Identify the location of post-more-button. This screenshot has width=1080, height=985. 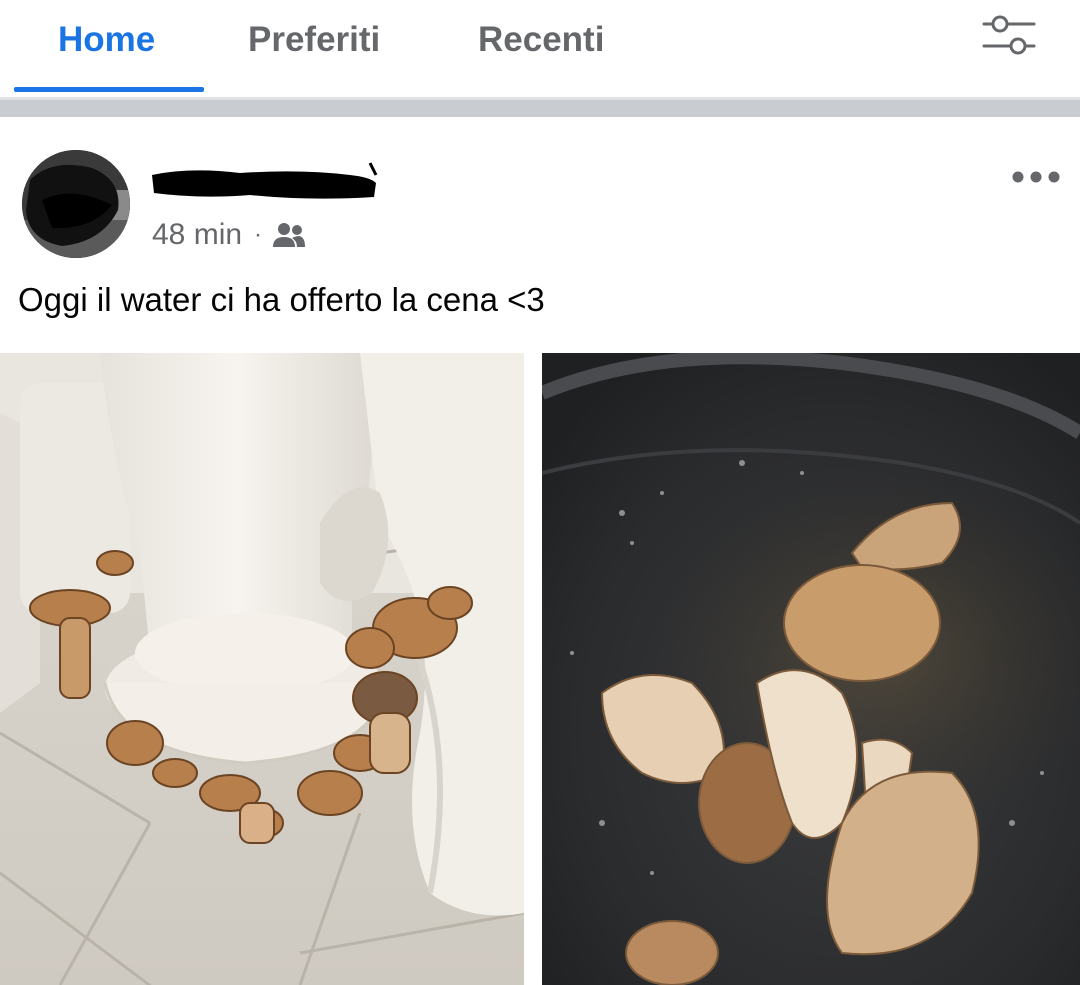
(1036, 177).